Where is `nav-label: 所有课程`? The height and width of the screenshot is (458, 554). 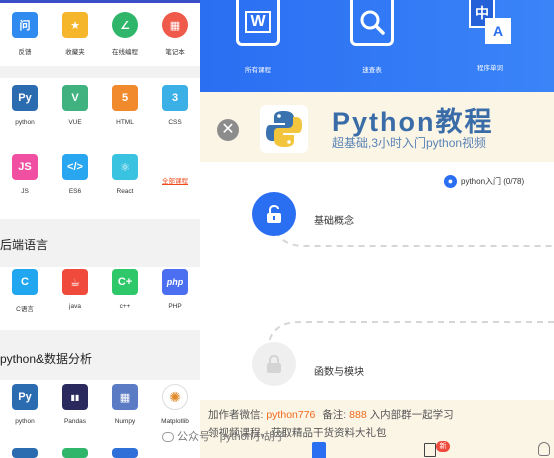 nav-label: 所有课程 is located at coordinates (258, 70).